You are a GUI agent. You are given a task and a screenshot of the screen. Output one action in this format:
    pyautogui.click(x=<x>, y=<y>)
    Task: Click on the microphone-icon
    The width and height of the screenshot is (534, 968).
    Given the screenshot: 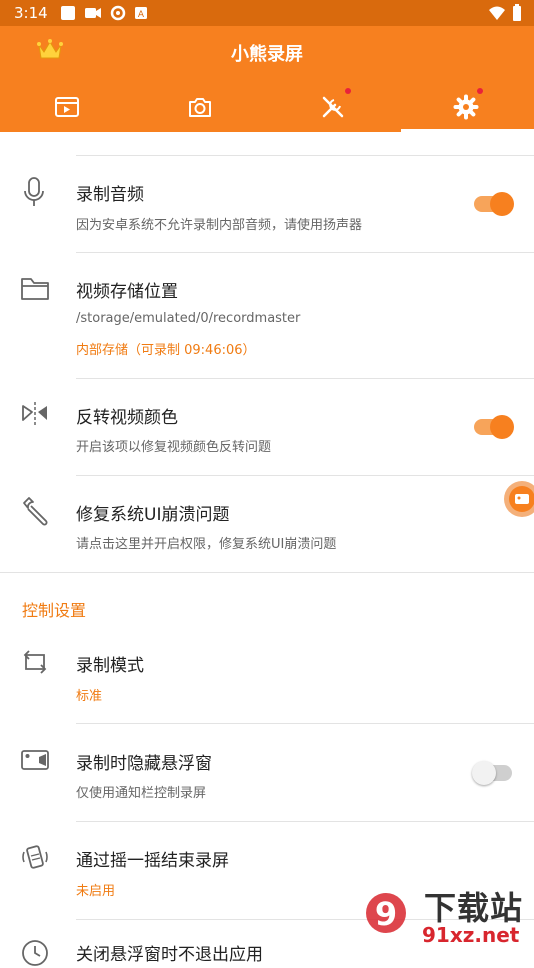 What is the action you would take?
    pyautogui.click(x=34, y=191)
    